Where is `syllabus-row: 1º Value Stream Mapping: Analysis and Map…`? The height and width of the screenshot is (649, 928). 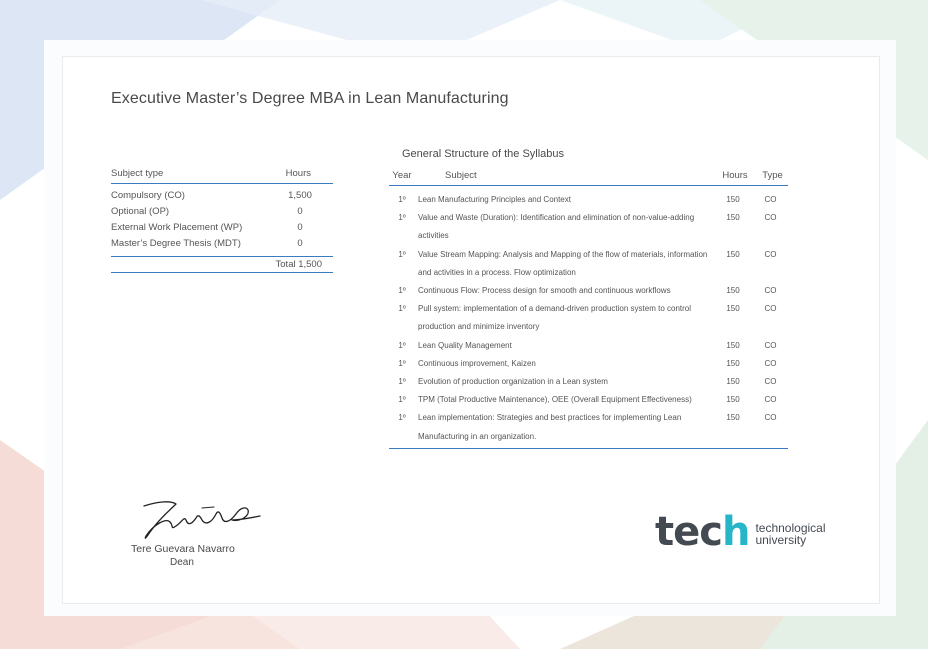 syllabus-row: 1º Value Stream Mapping: Analysis and Map… is located at coordinates (588, 264).